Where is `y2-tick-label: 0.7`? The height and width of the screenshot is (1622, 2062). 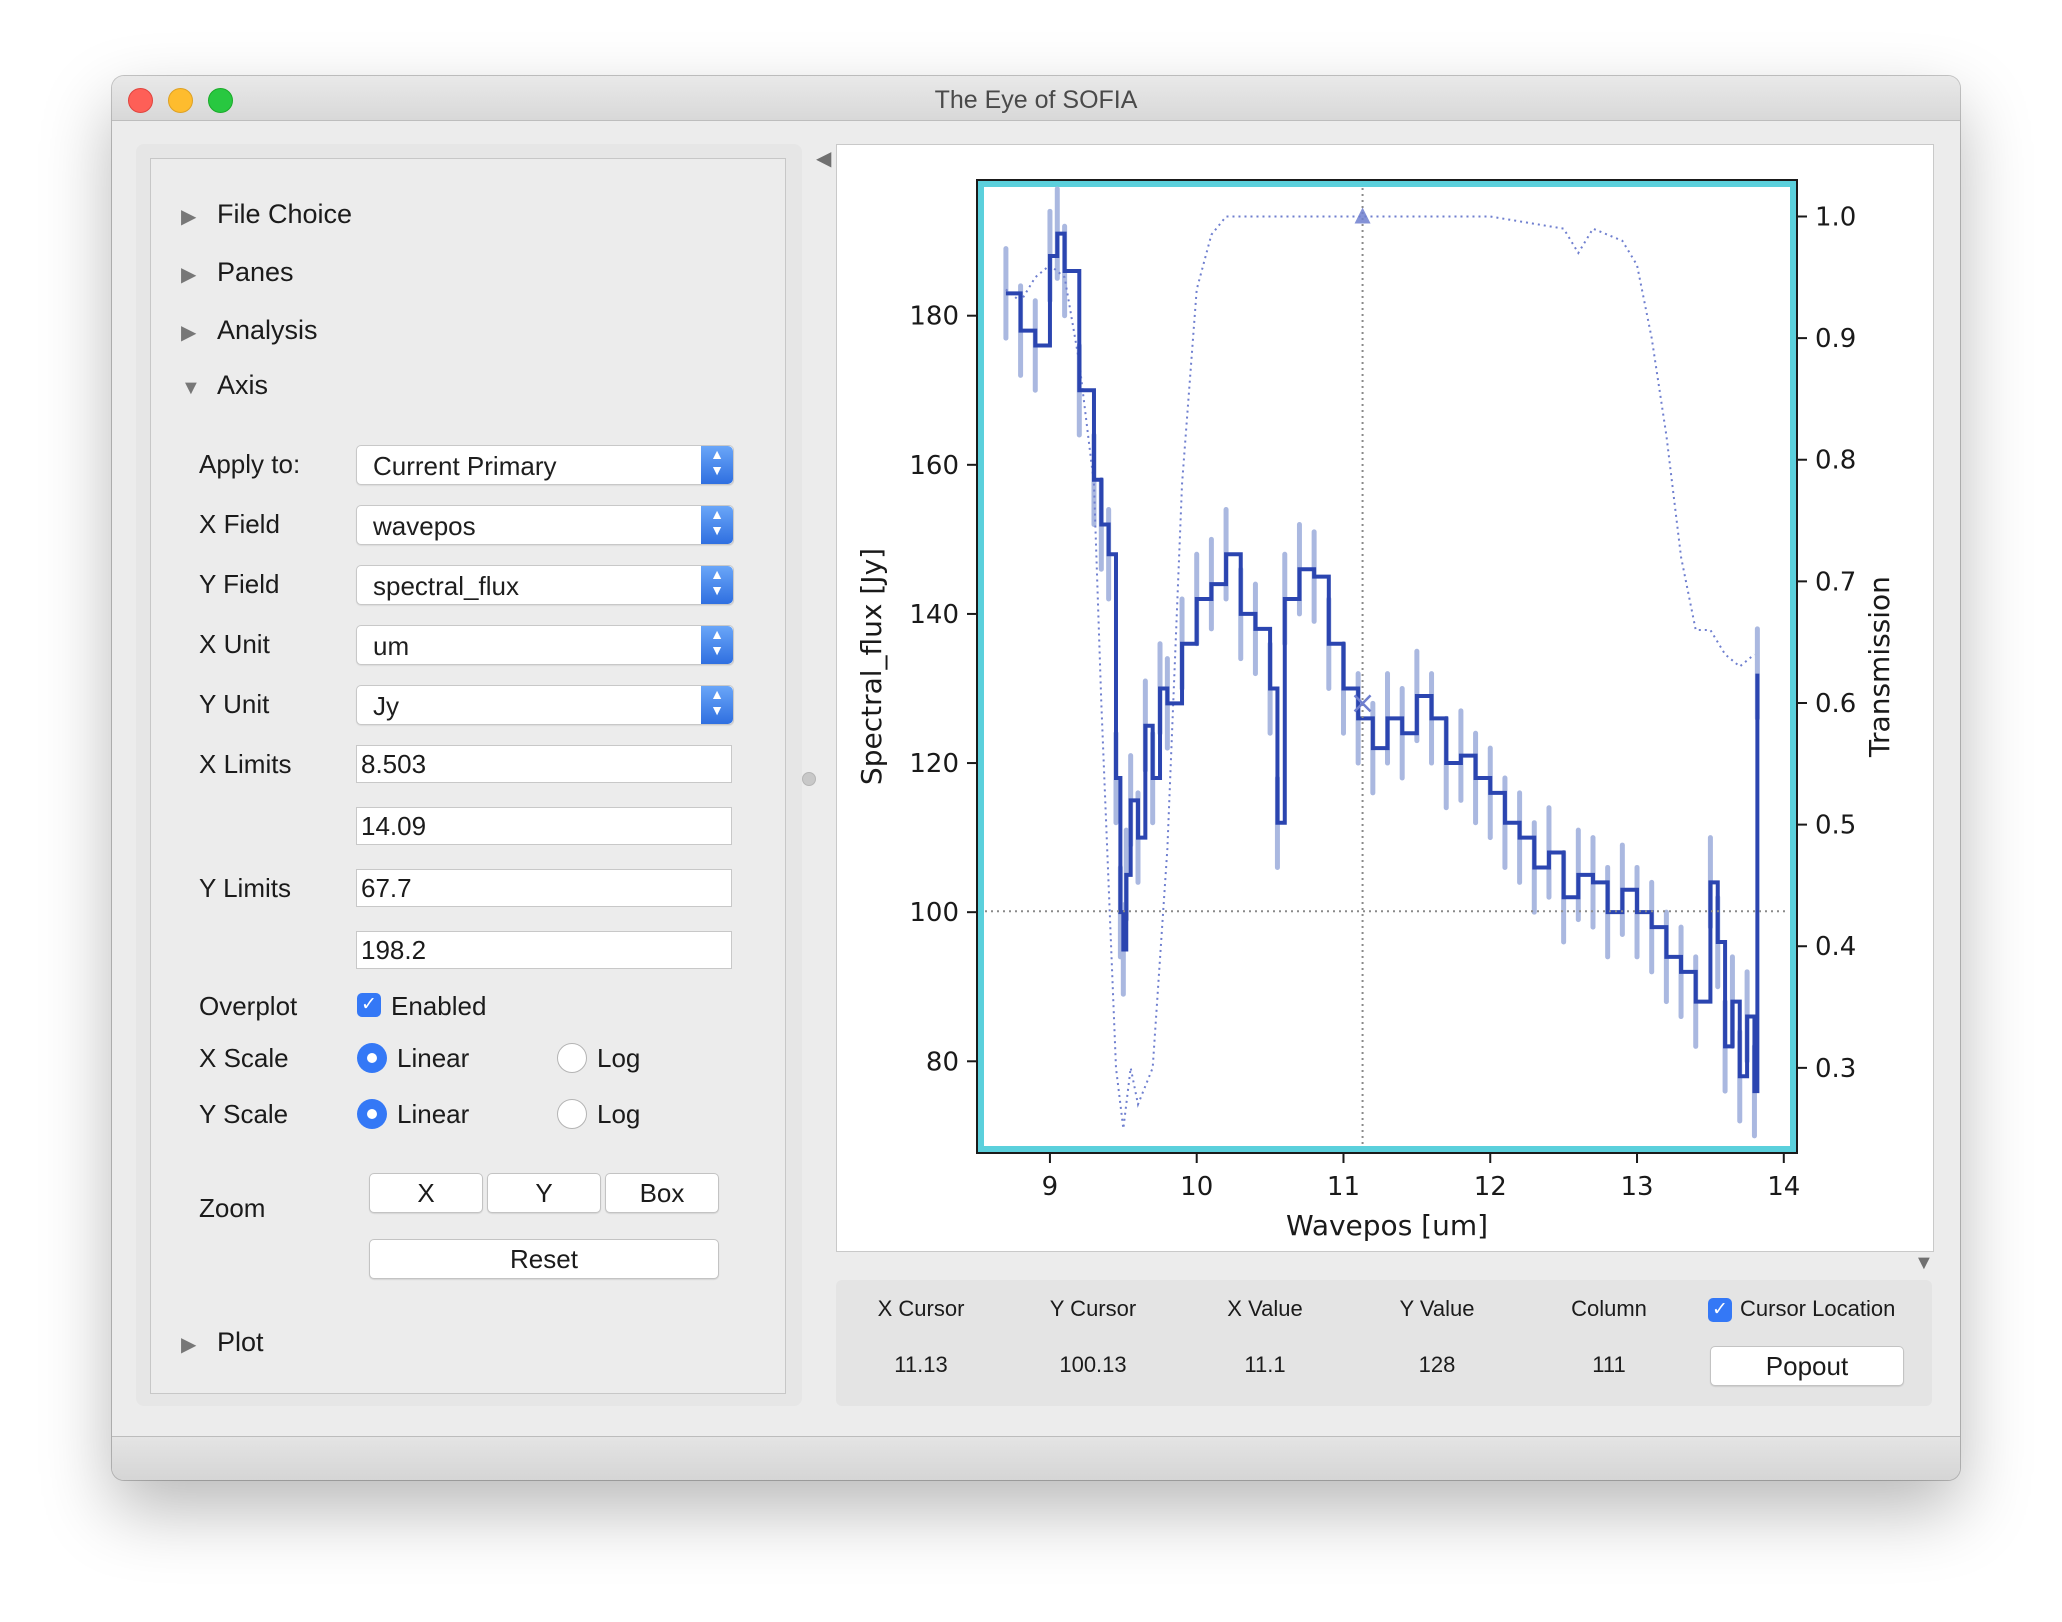
y2-tick-label: 0.7 is located at coordinates (1835, 582).